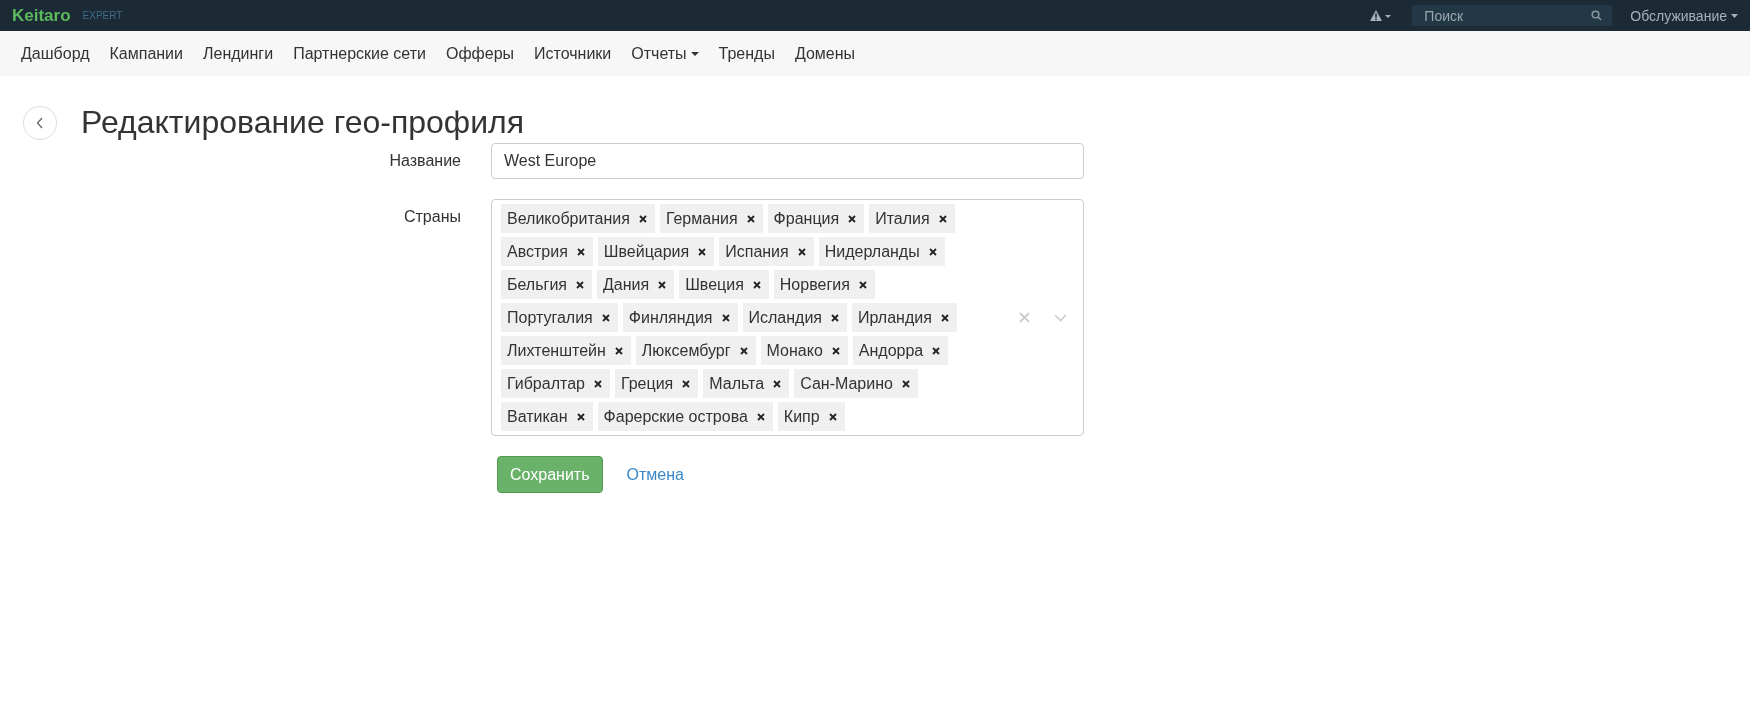  I want to click on tag-label: Фарерские острова, so click(675, 416).